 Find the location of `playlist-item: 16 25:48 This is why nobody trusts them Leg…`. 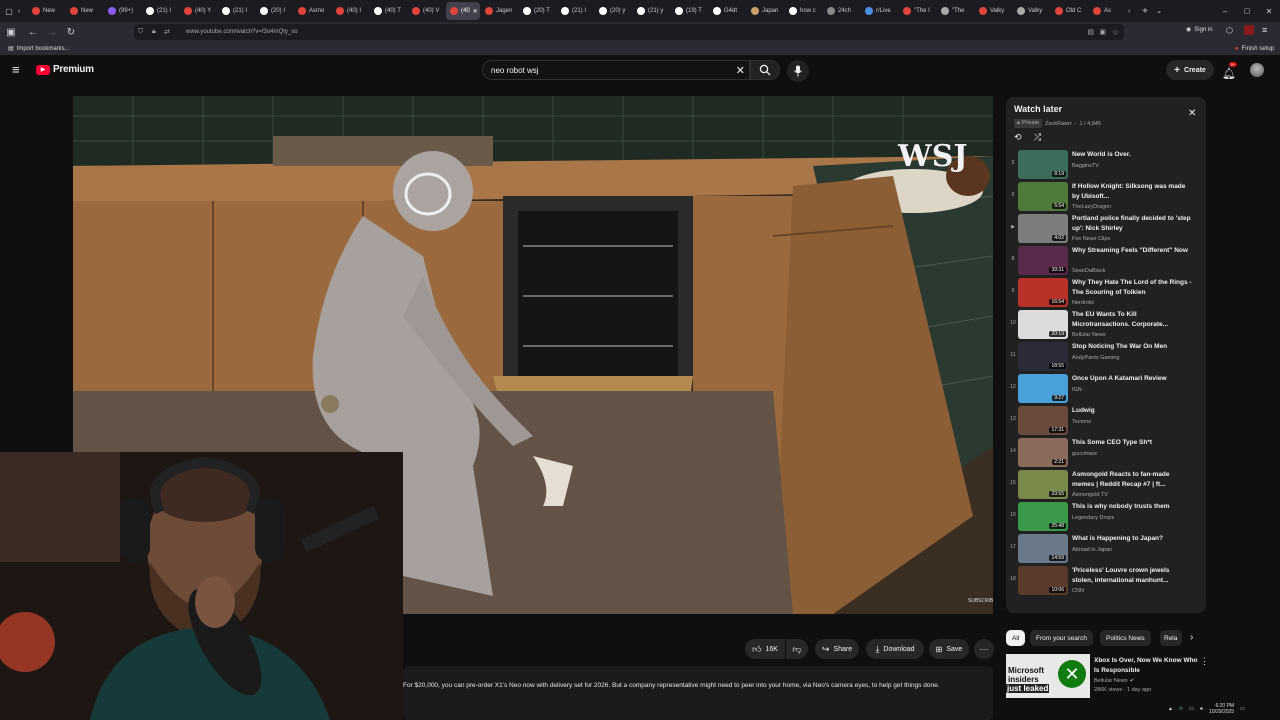

playlist-item: 16 25:48 This is why nobody trusts them Leg… is located at coordinates (1106, 518).